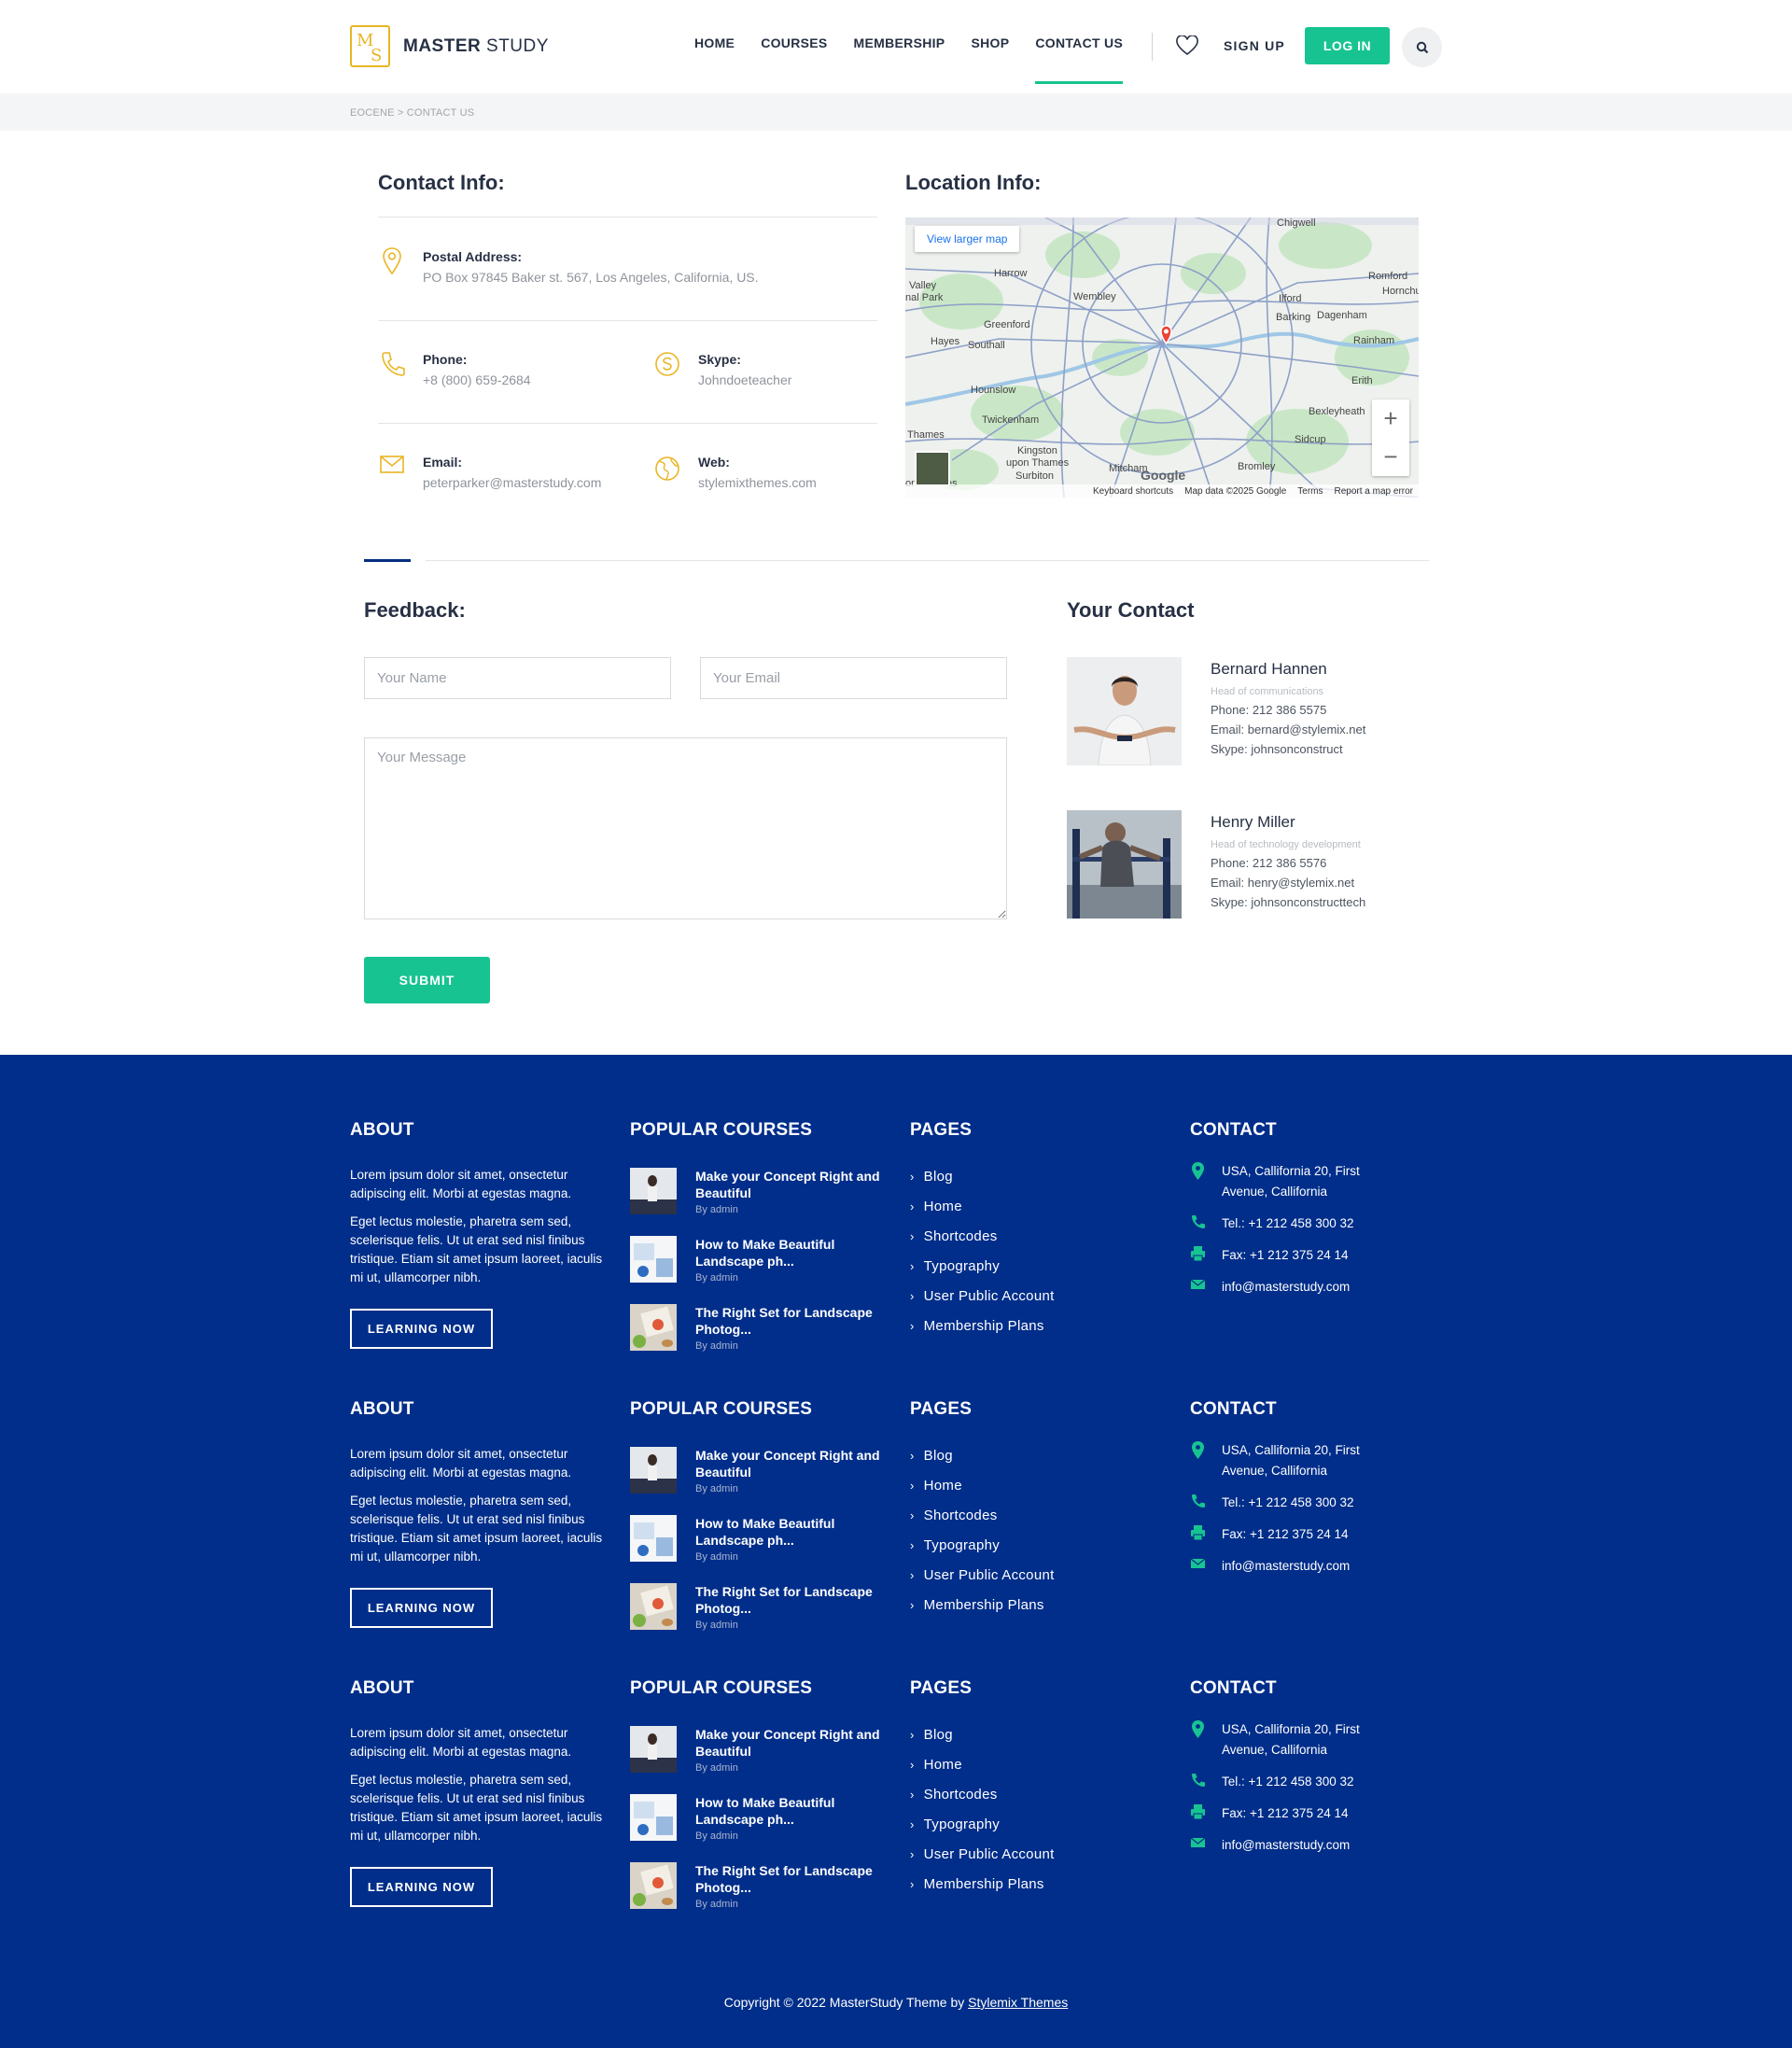  I want to click on nav-courses: COURSES, so click(794, 59).